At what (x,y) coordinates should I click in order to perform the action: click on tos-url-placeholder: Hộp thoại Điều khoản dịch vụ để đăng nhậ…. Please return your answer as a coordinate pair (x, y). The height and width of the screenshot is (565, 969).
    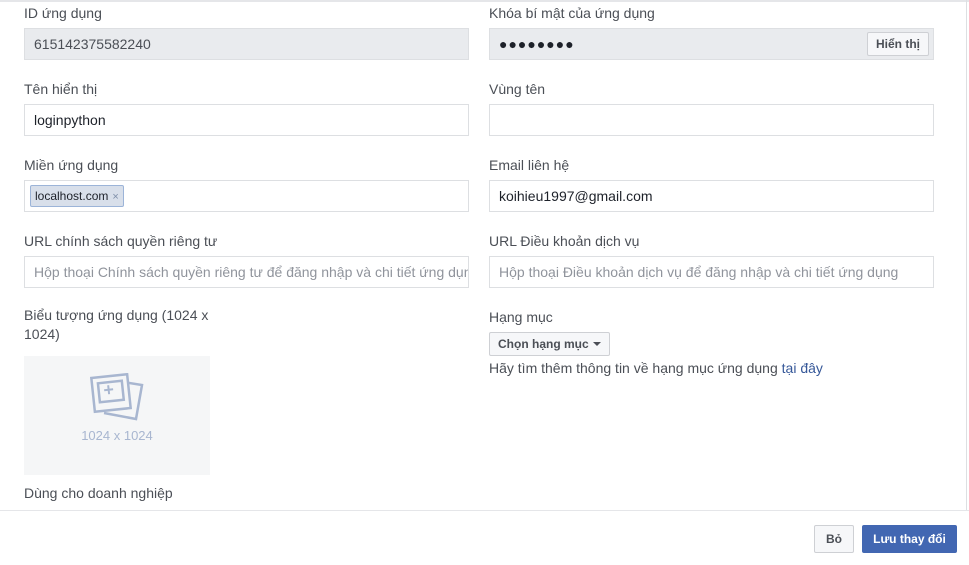
    Looking at the image, I should click on (699, 272).